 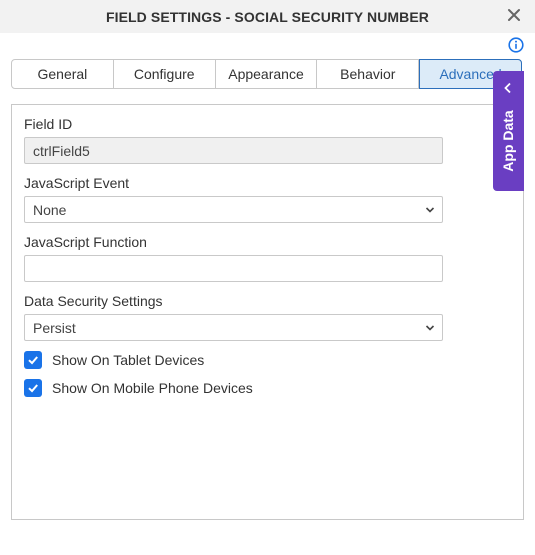 I want to click on show-mobile-label: Show On Mobile Phone Devices, so click(x=152, y=388).